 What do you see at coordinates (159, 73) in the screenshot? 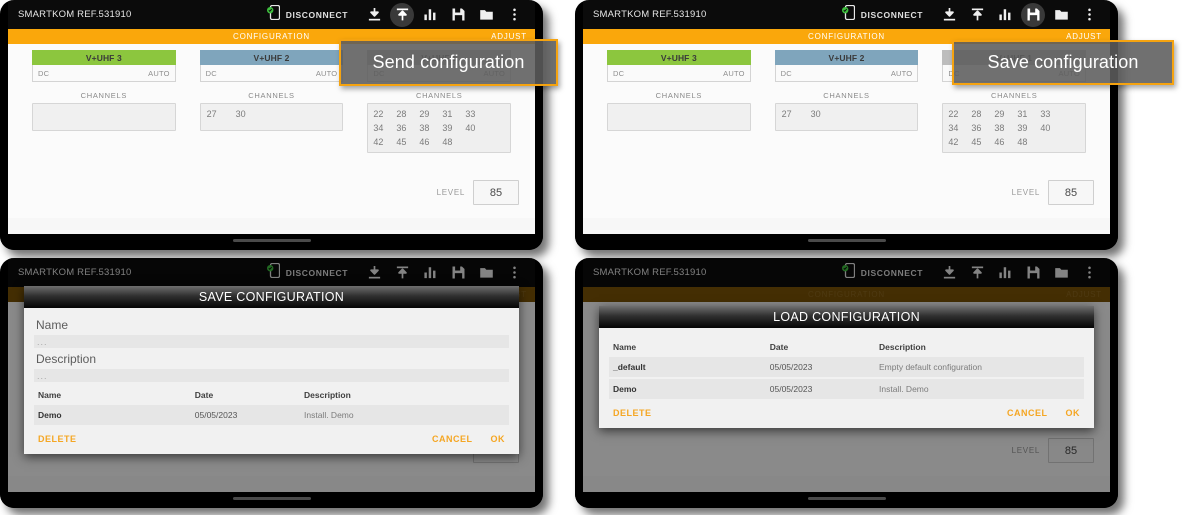
I see `module-gain-mode: AUTO` at bounding box center [159, 73].